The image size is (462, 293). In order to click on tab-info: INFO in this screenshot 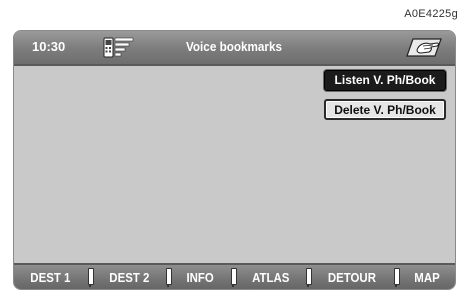, I will do `click(200, 277)`.